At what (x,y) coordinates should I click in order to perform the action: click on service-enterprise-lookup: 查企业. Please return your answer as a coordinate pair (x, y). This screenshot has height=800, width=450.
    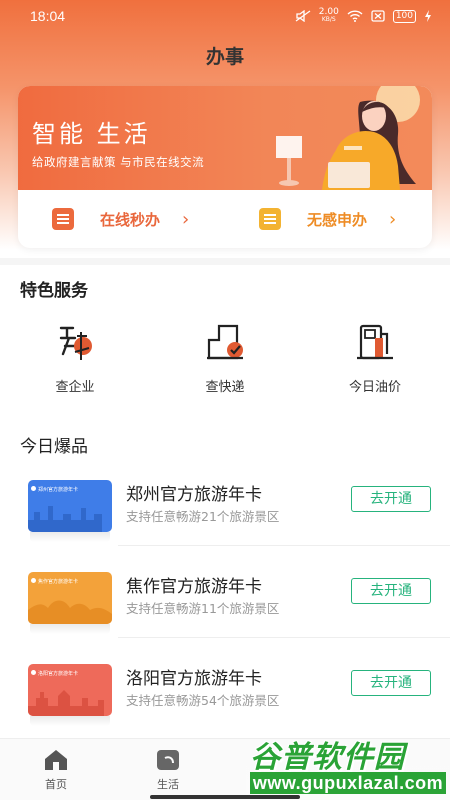
    Looking at the image, I should click on (75, 358).